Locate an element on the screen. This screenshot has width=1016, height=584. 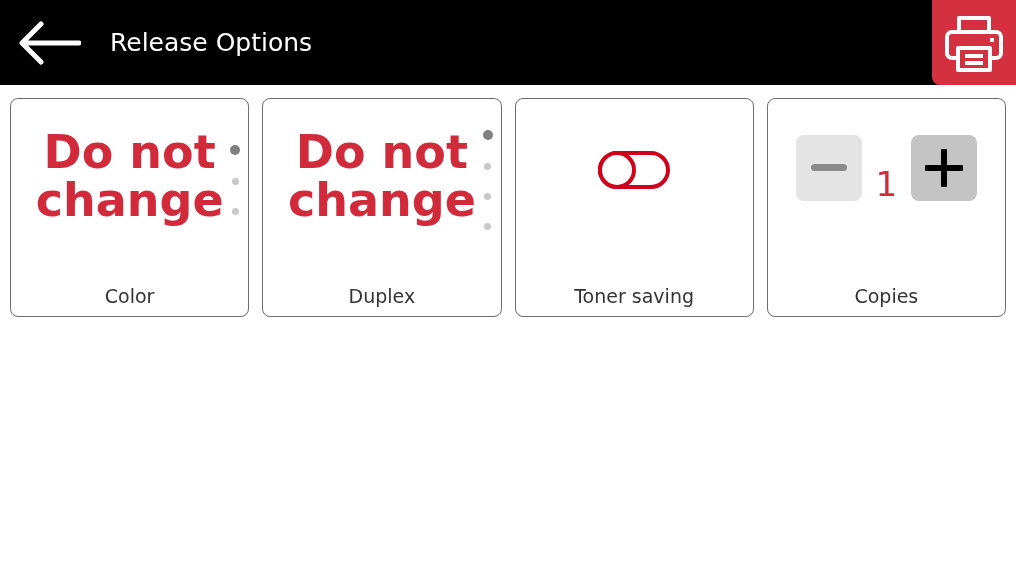
option-tile: Do not change Color is located at coordinates (130, 207).